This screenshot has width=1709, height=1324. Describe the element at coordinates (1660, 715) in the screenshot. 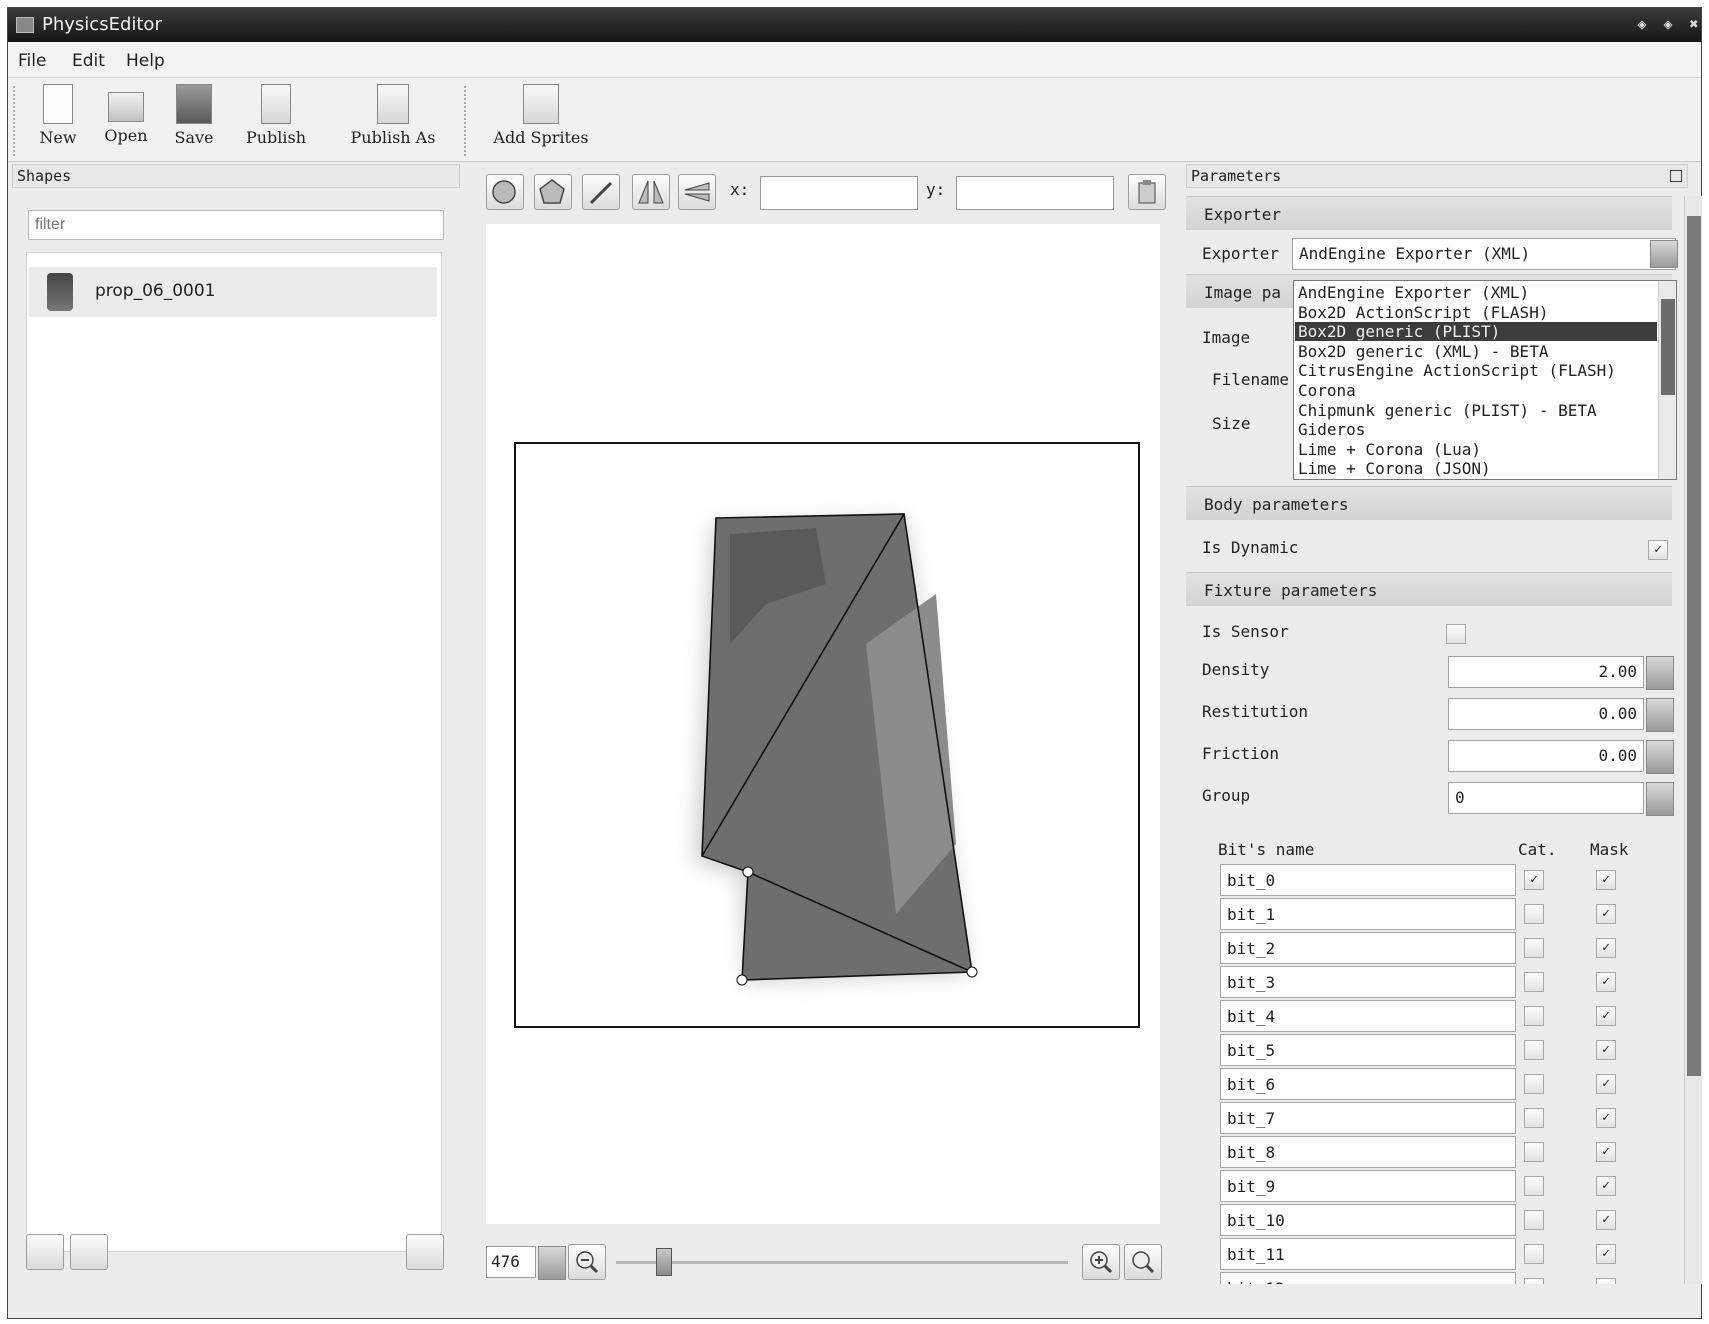

I see `restitution-spinner` at that location.